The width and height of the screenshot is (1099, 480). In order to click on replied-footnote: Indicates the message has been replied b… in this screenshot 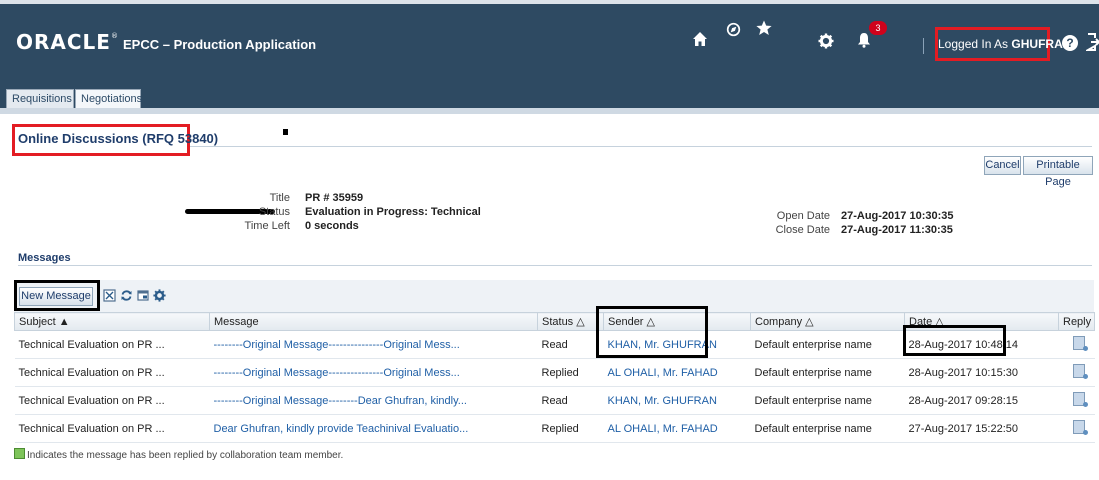, I will do `click(178, 454)`.